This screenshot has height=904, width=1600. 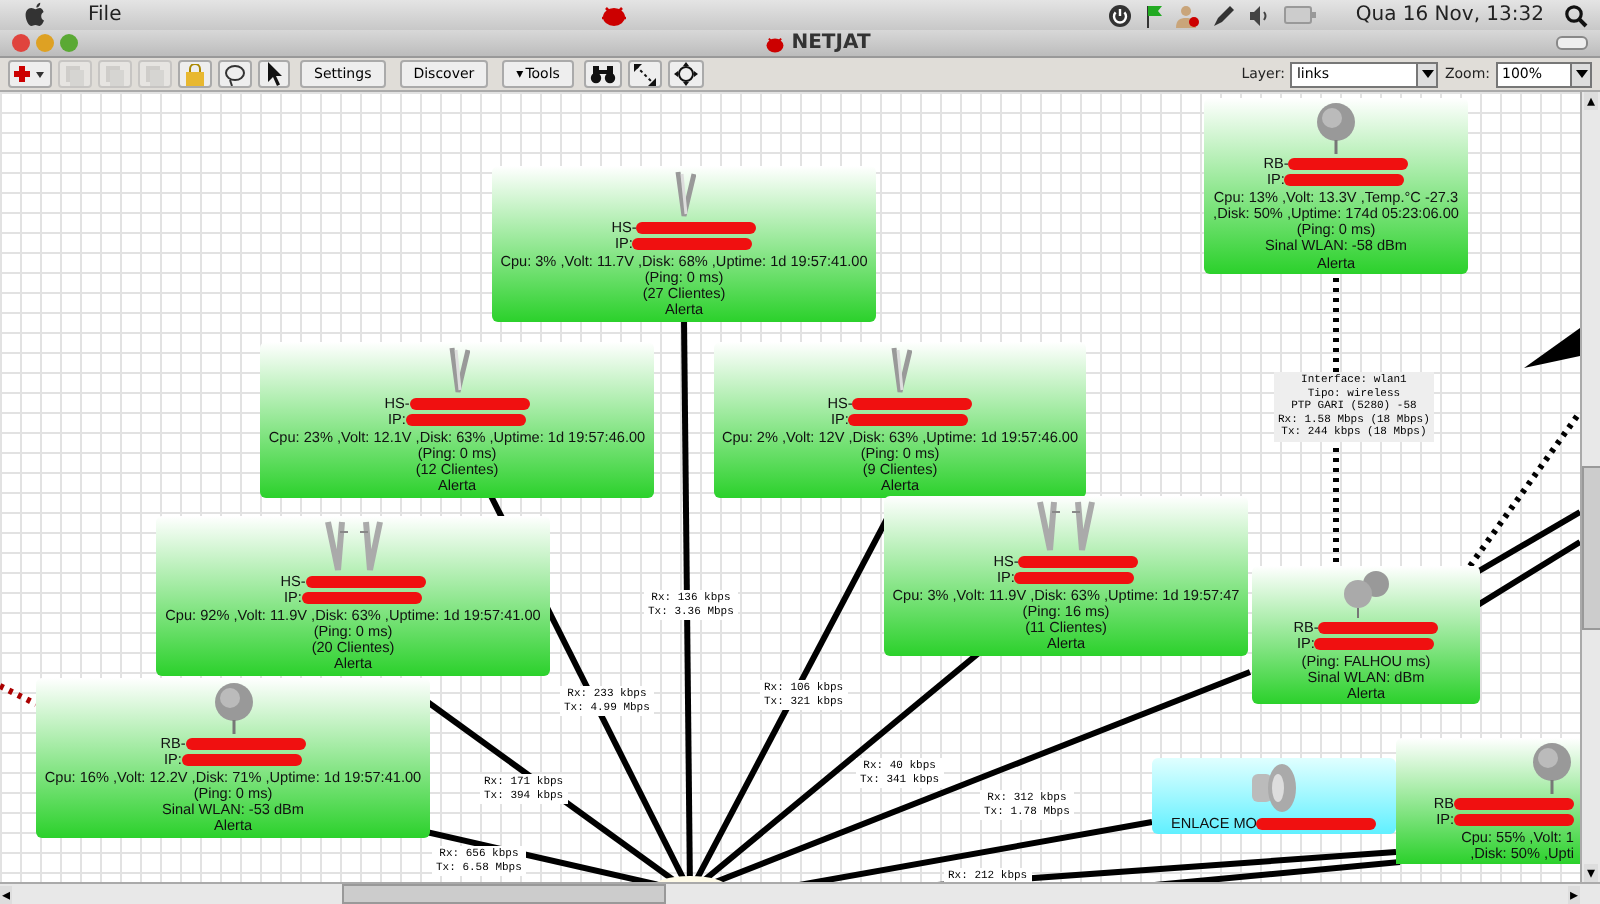 I want to click on scroll-right-button: ▸, so click(x=1573, y=894).